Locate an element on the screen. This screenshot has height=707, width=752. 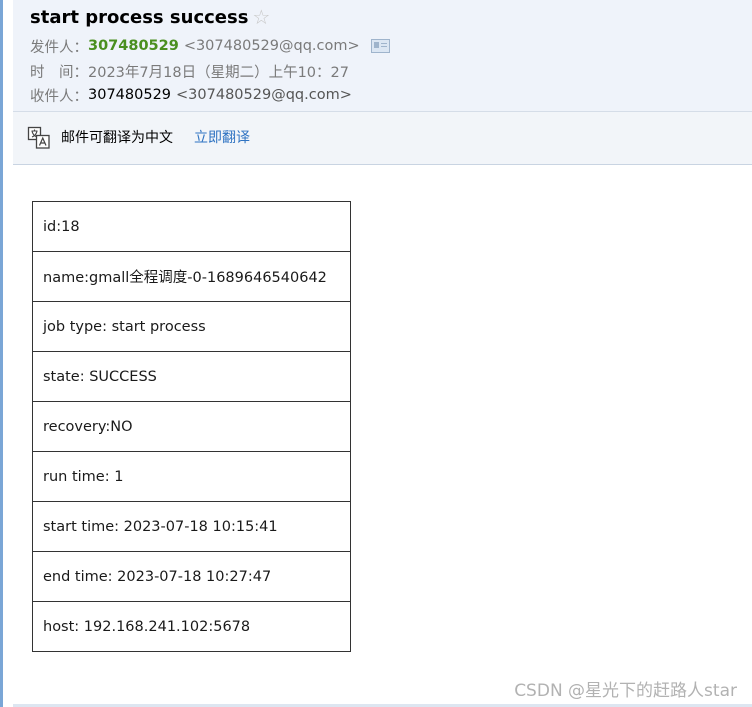
translate-icon is located at coordinates (39, 138).